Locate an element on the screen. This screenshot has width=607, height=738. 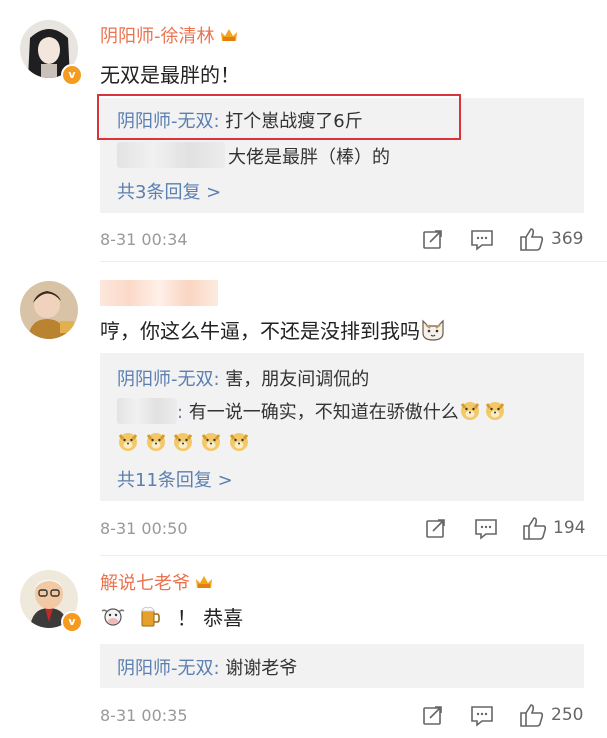
username: 解说七老爷 is located at coordinates (157, 582).